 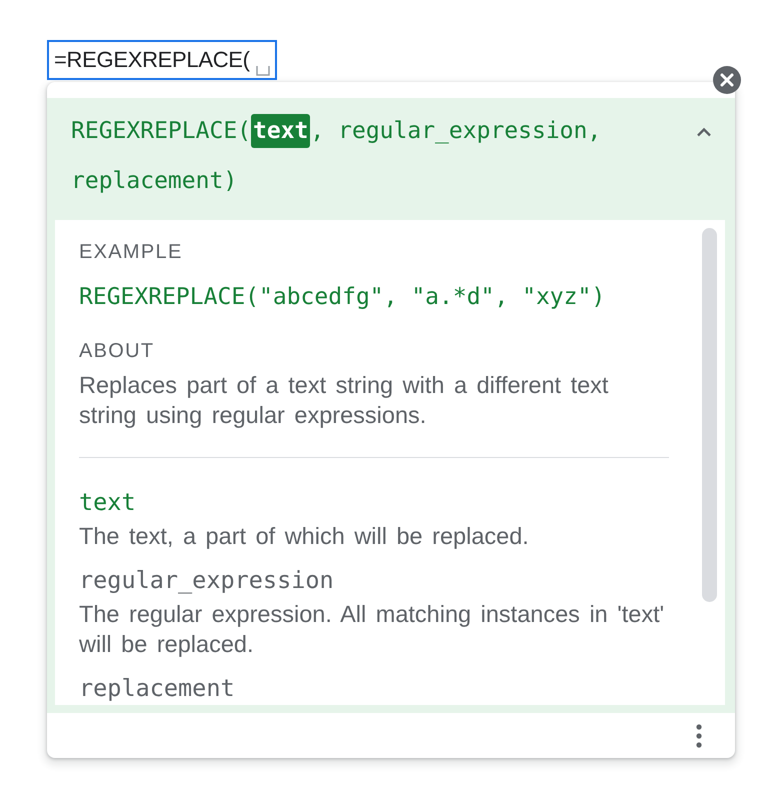 What do you see at coordinates (709, 415) in the screenshot?
I see `scrollbar-thumb` at bounding box center [709, 415].